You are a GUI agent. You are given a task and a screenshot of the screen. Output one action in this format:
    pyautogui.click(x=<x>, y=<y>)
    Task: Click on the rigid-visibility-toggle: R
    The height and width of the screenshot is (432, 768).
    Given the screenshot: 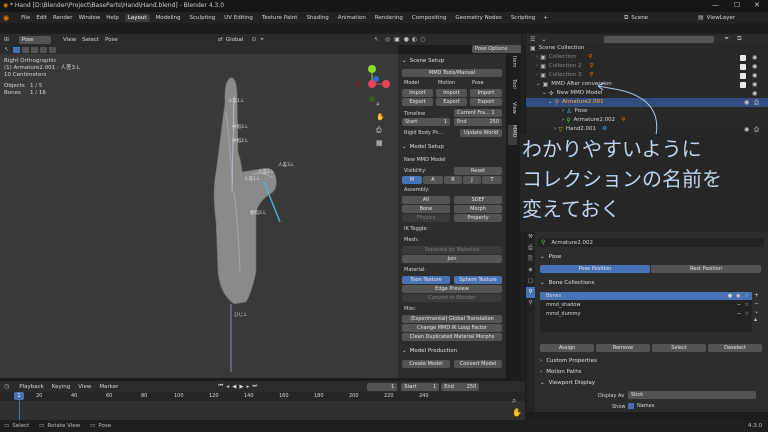 What is the action you would take?
    pyautogui.click(x=453, y=180)
    